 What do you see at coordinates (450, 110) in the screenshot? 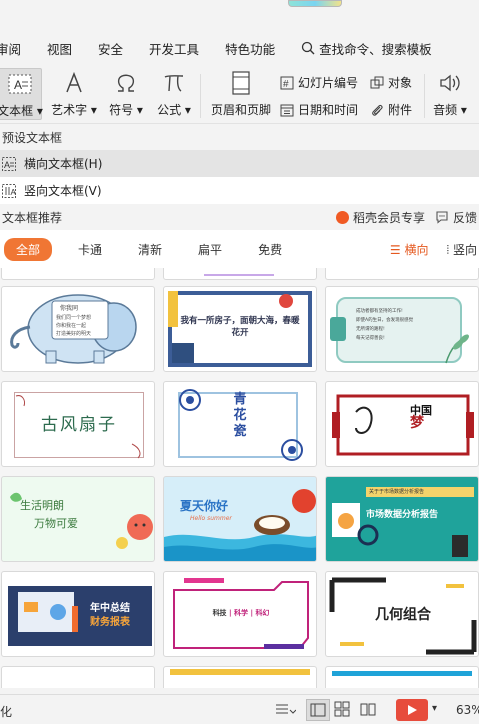
I see `audio-label: 音频 ▾` at bounding box center [450, 110].